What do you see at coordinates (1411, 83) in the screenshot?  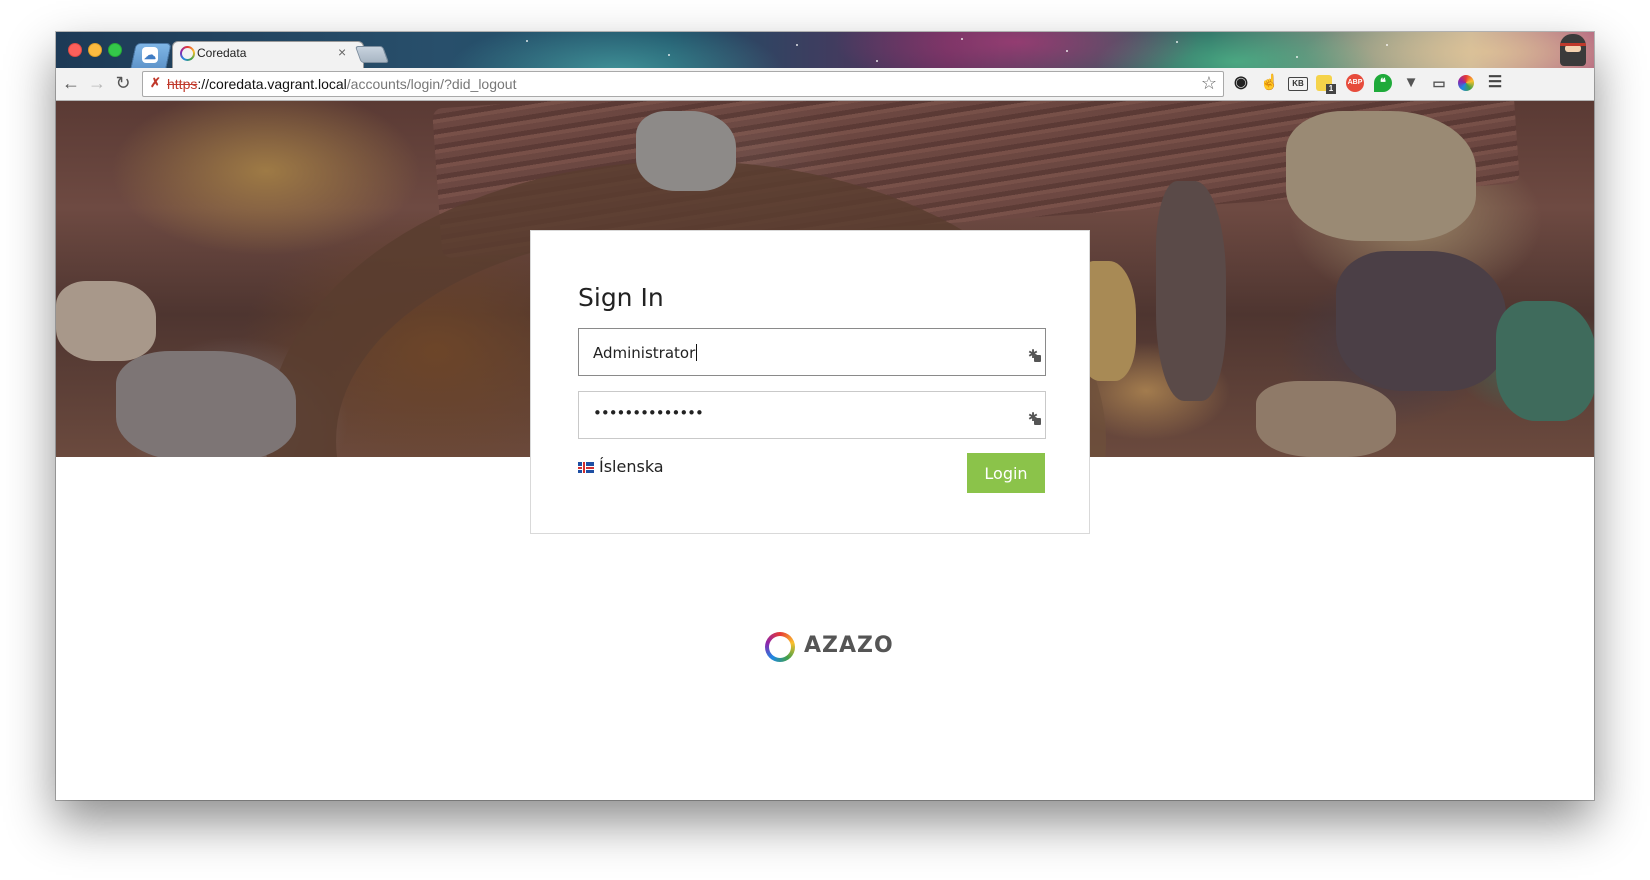 I see `pocket-icon: ▼` at bounding box center [1411, 83].